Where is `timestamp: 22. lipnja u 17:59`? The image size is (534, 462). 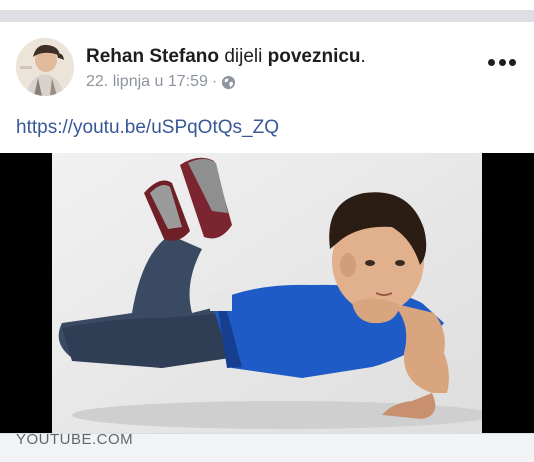
timestamp: 22. lipnja u 17:59 is located at coordinates (147, 82).